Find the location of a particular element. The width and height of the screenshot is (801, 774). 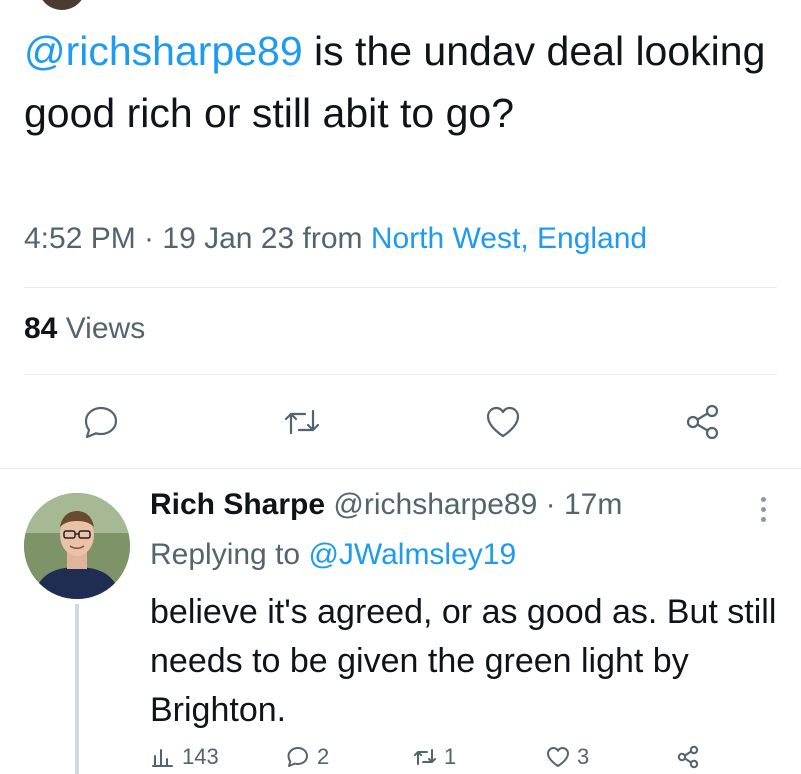

original-author-avatar is located at coordinates (62, 5).